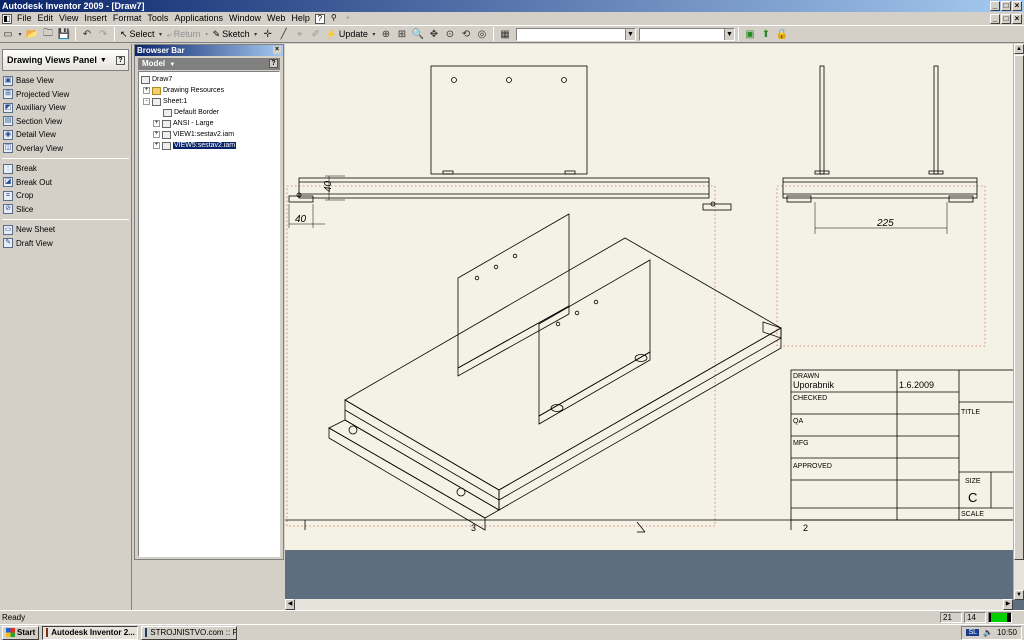 This screenshot has width=1024, height=640. What do you see at coordinates (65, 196) in the screenshot?
I see `crop-button: ⌗ Crop` at bounding box center [65, 196].